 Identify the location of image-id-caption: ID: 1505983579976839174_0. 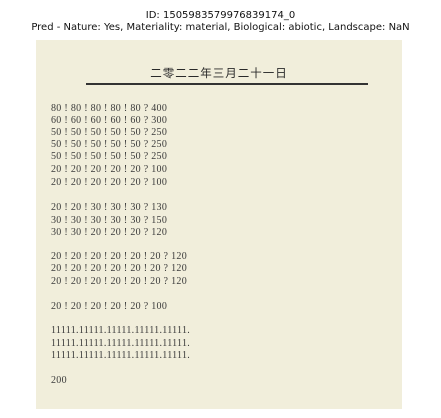
(220, 15).